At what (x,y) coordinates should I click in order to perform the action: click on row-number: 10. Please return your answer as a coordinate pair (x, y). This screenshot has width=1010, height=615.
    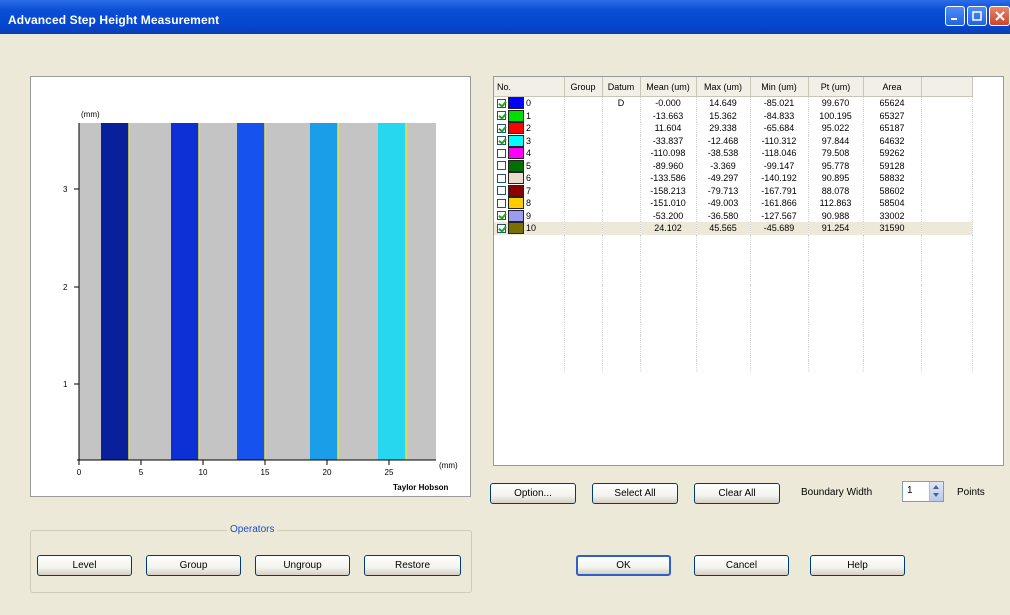
    Looking at the image, I should click on (531, 228).